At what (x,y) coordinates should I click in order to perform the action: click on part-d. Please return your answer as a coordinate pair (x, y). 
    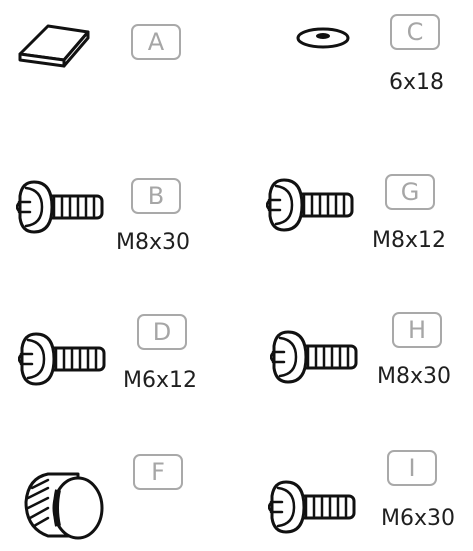
    Looking at the image, I should click on (63, 364).